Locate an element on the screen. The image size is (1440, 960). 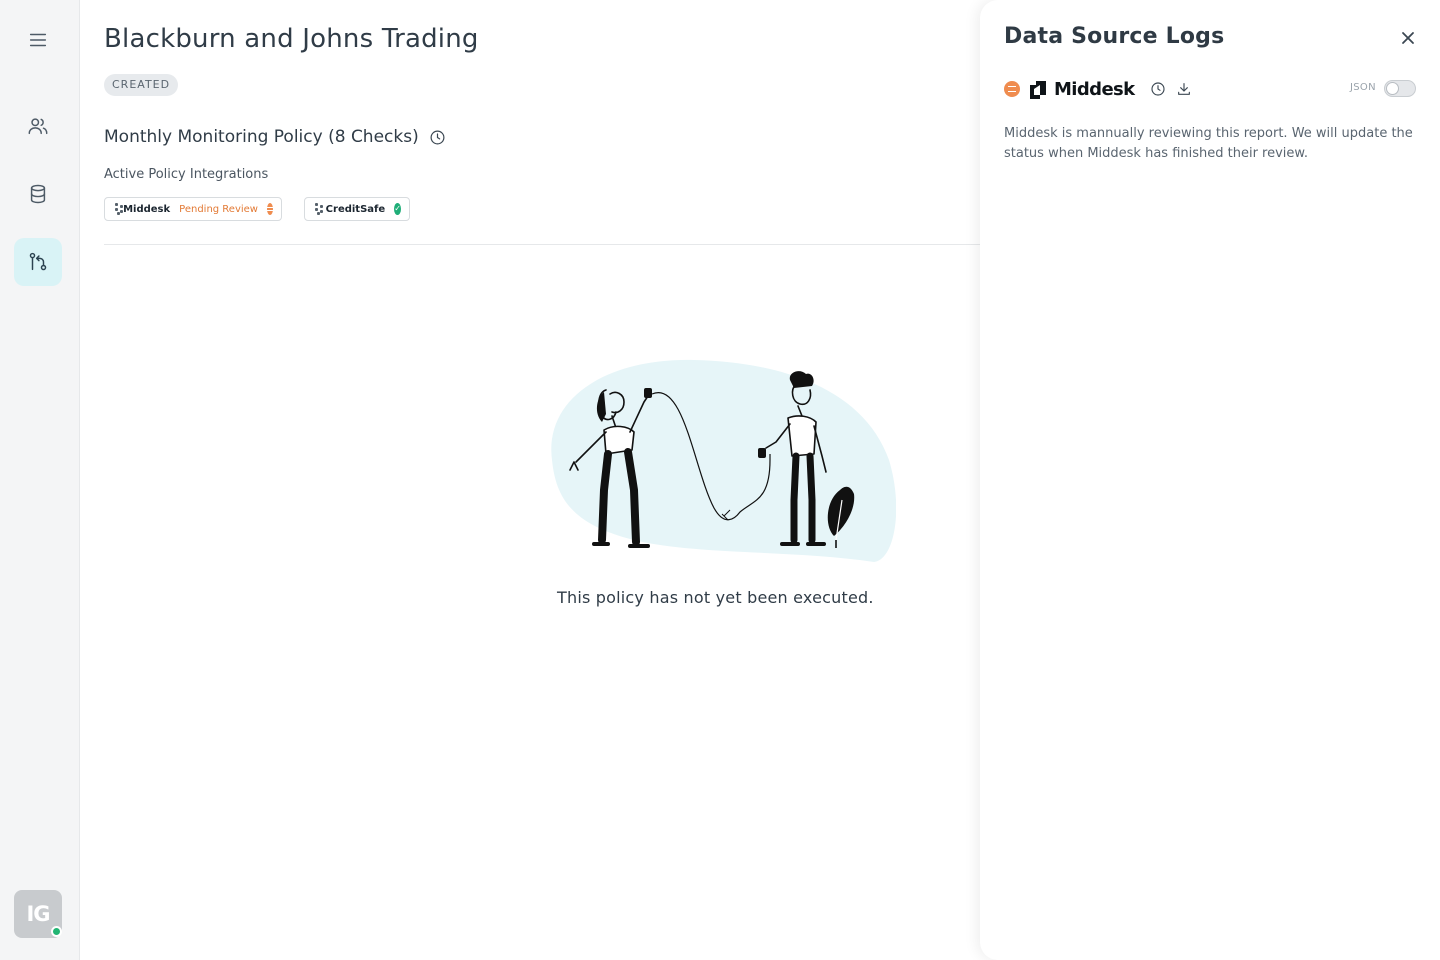
sidebar-item-data-sources is located at coordinates (38, 194).